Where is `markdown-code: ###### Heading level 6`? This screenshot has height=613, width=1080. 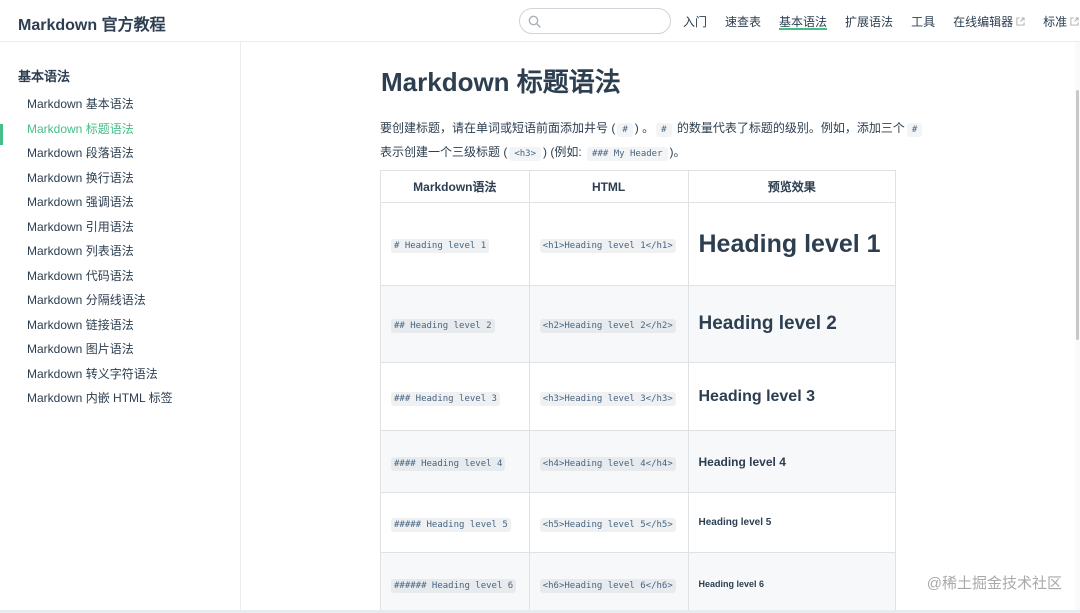 markdown-code: ###### Heading level 6 is located at coordinates (454, 585).